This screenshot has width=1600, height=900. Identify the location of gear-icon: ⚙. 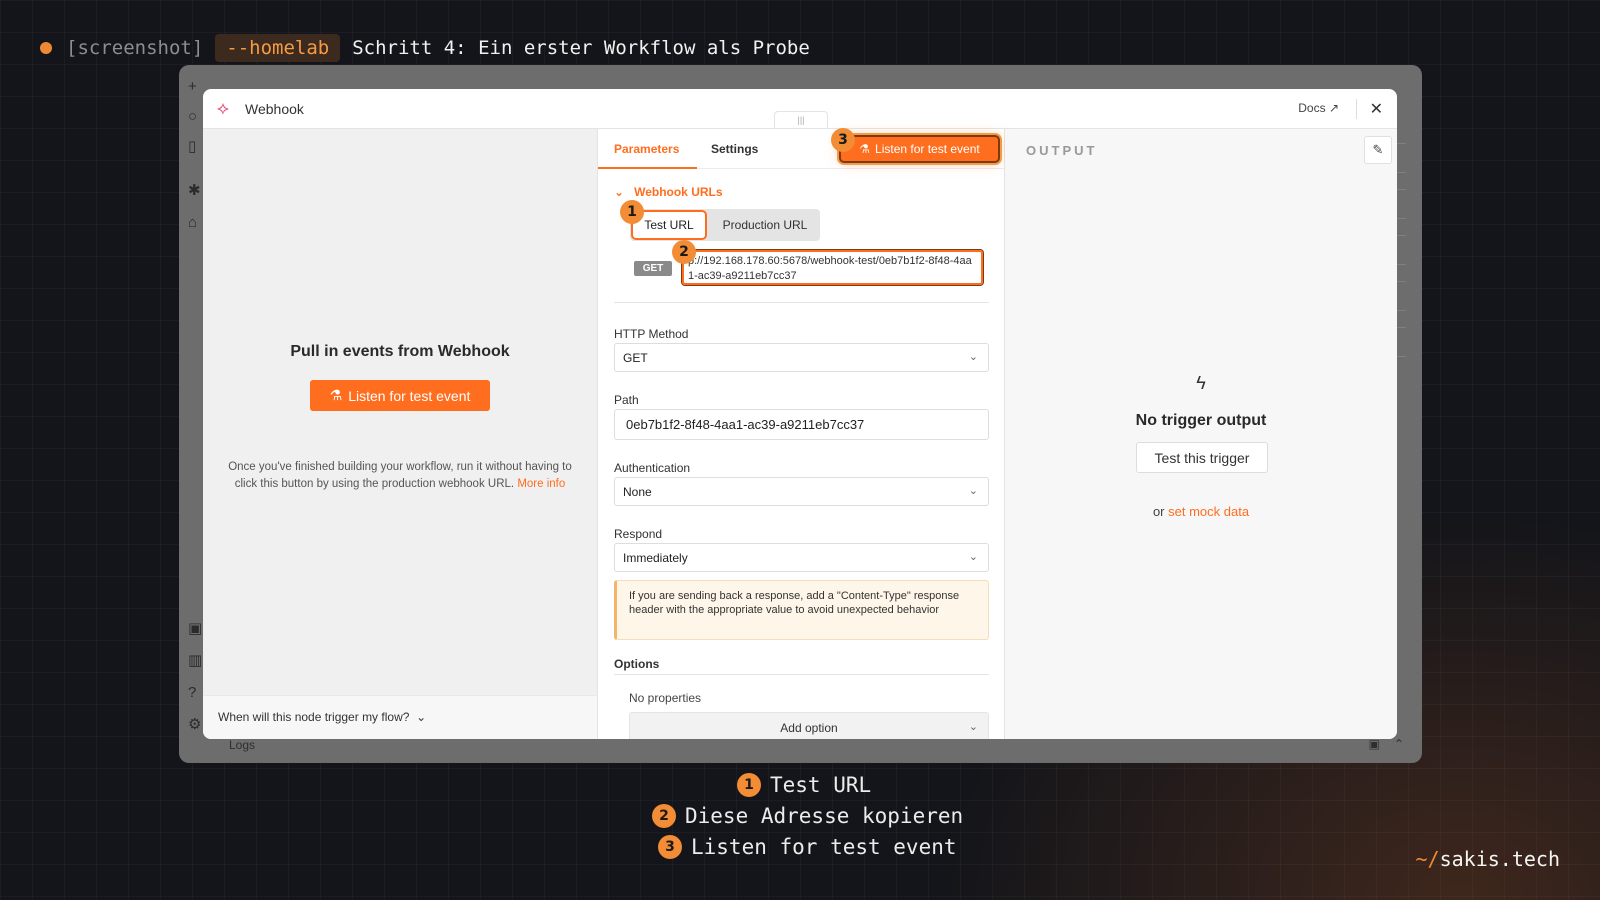
(194, 724).